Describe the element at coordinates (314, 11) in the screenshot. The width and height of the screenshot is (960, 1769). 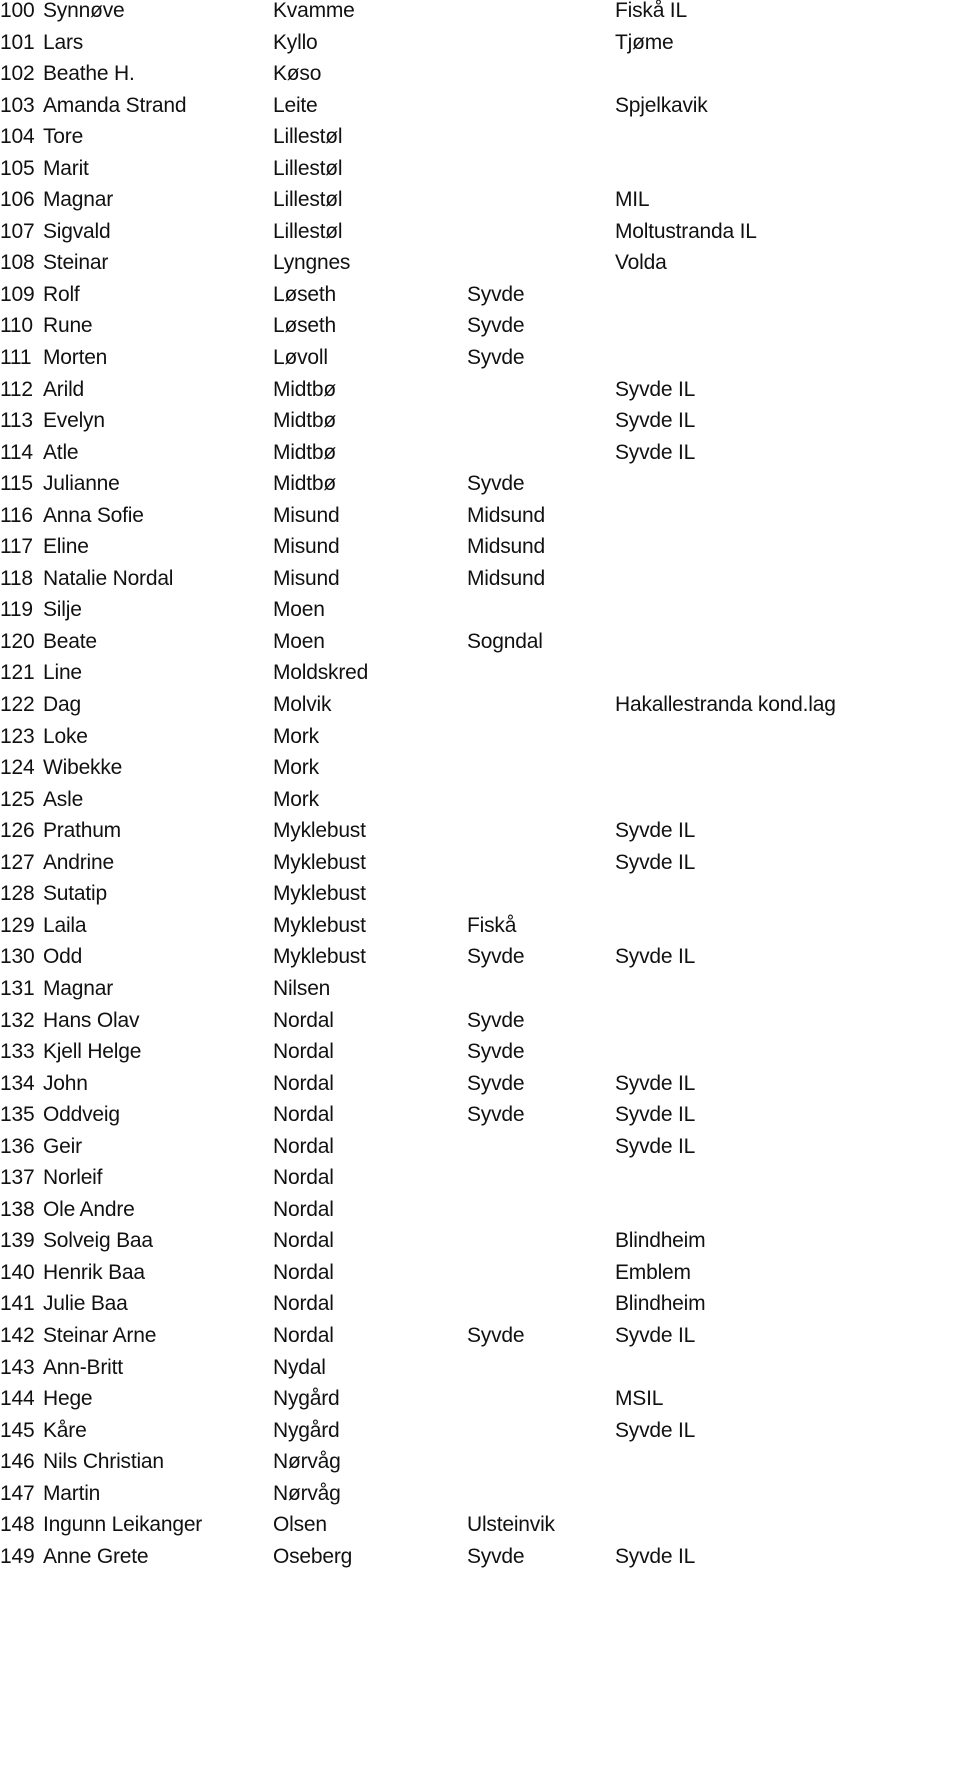
I see `last-name: Kvamme` at that location.